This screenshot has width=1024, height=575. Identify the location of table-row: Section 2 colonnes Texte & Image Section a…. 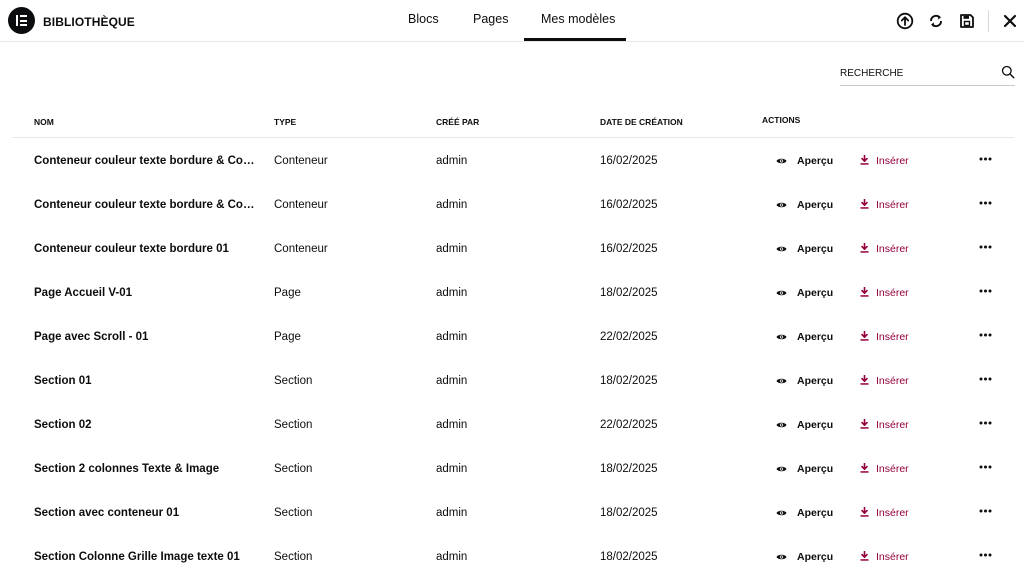
(513, 469).